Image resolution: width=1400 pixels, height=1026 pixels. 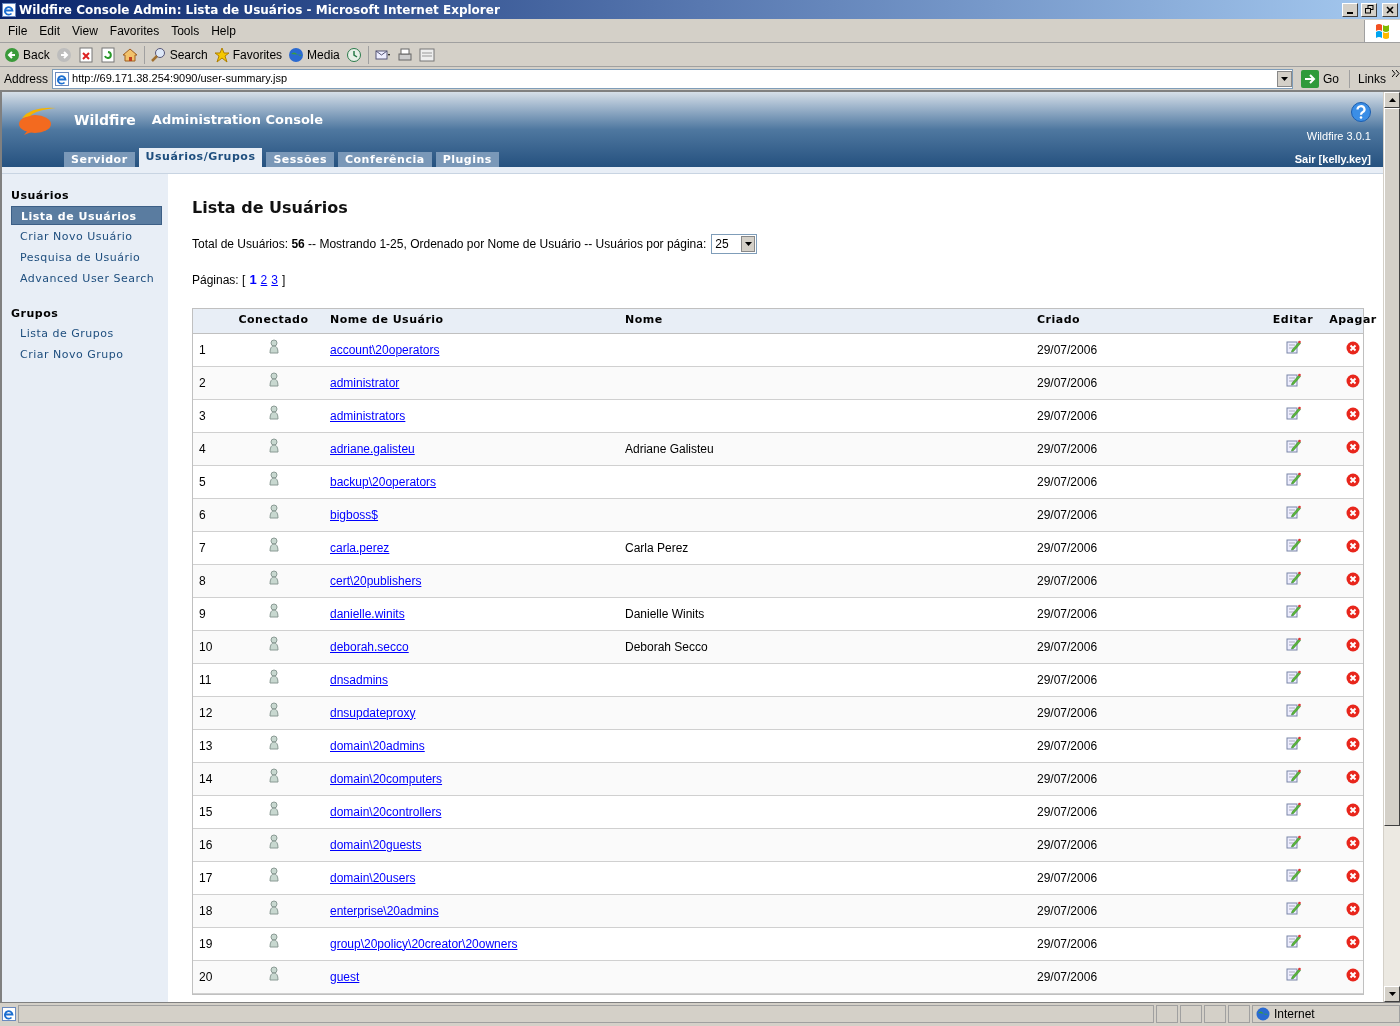 I want to click on username-link: deborah.secco, so click(x=369, y=646).